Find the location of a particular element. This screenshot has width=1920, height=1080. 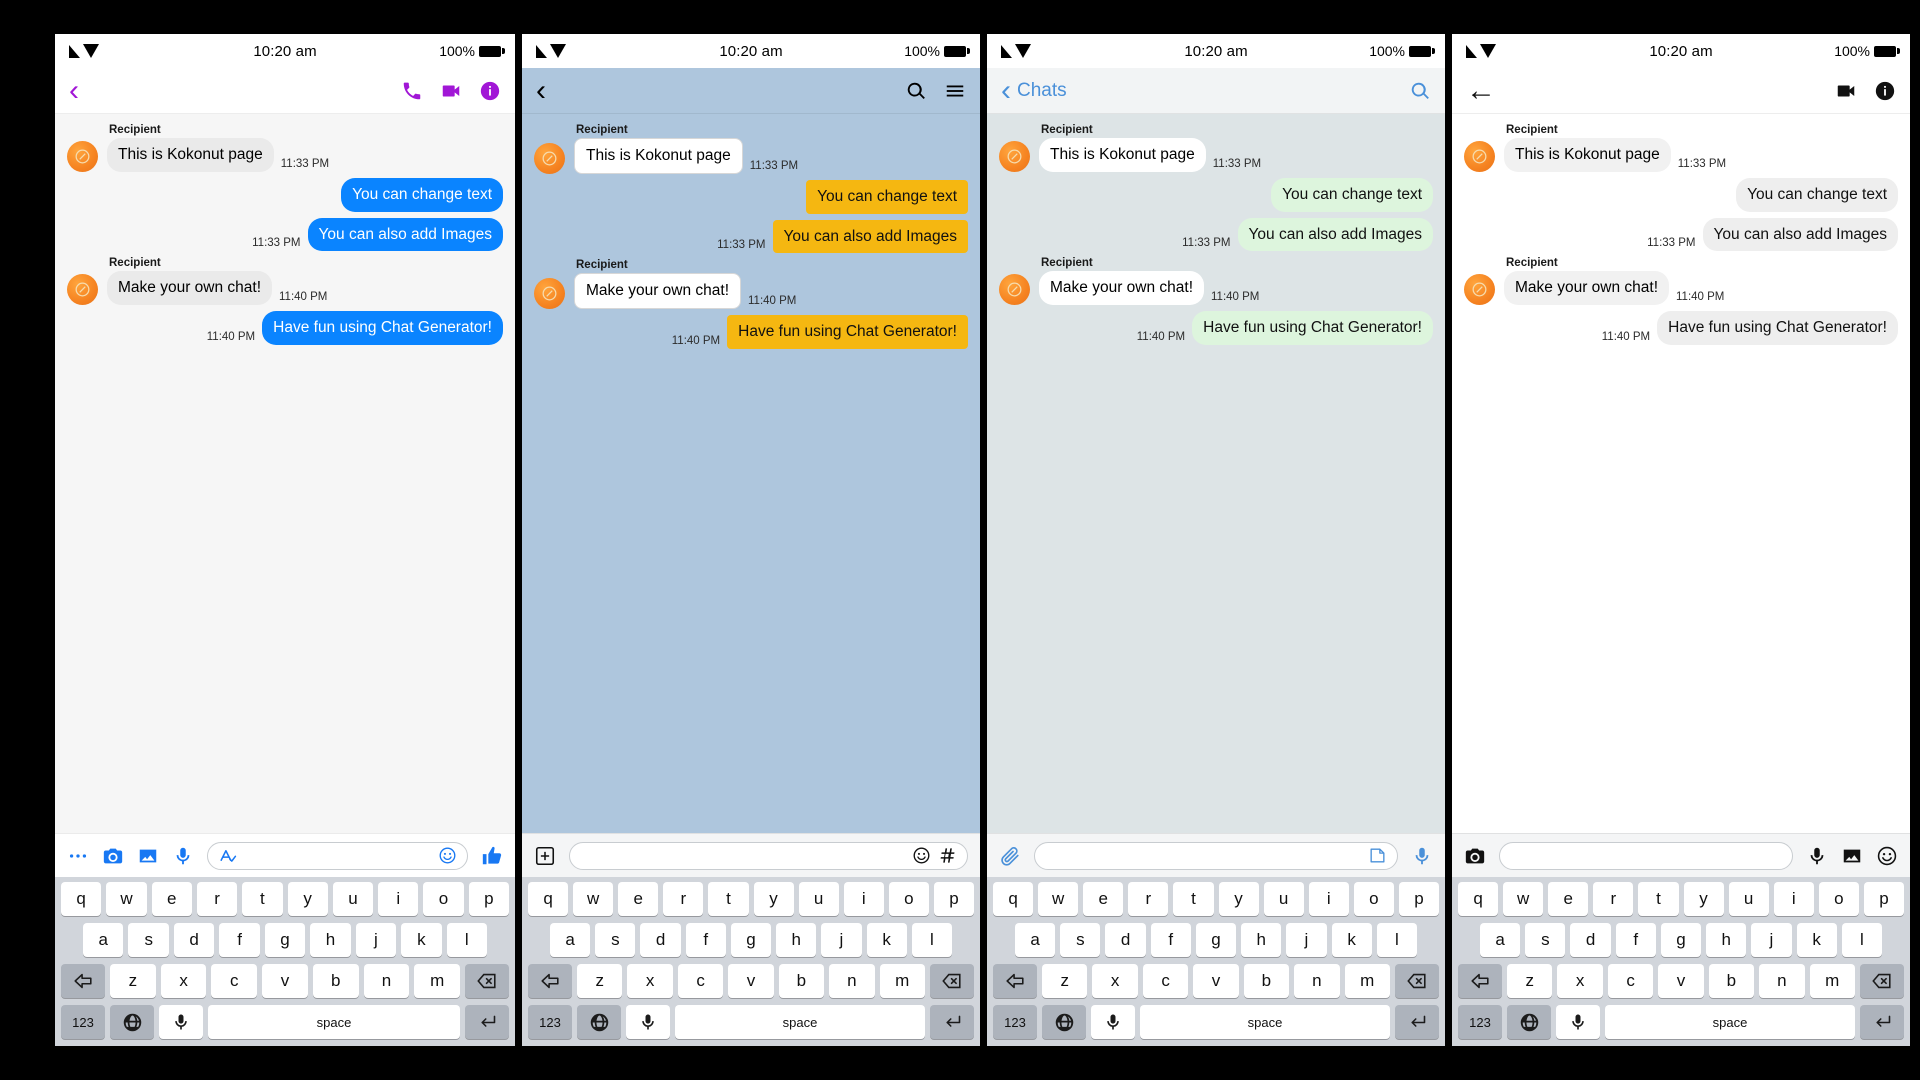

back-button: ‹ is located at coordinates (1006, 90).